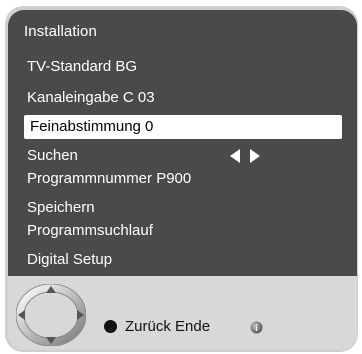 The image size is (362, 354). What do you see at coordinates (91, 98) in the screenshot?
I see `menu-item-kanaleingabe: Kanaleingabe C 03` at bounding box center [91, 98].